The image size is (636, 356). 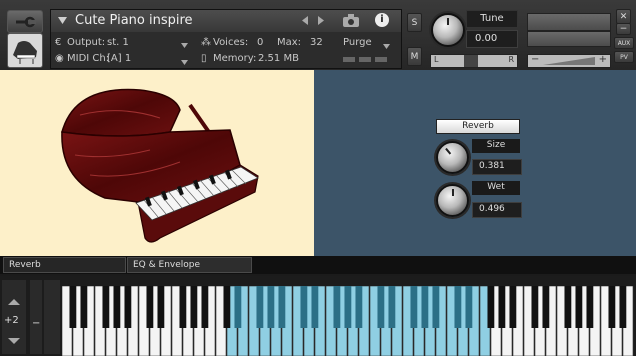 What do you see at coordinates (14, 317) in the screenshot?
I see `octave-control: +2` at bounding box center [14, 317].